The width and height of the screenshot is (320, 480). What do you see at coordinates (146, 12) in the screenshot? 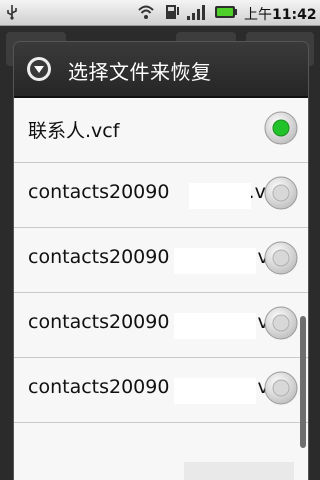
I see `wifi-icon` at bounding box center [146, 12].